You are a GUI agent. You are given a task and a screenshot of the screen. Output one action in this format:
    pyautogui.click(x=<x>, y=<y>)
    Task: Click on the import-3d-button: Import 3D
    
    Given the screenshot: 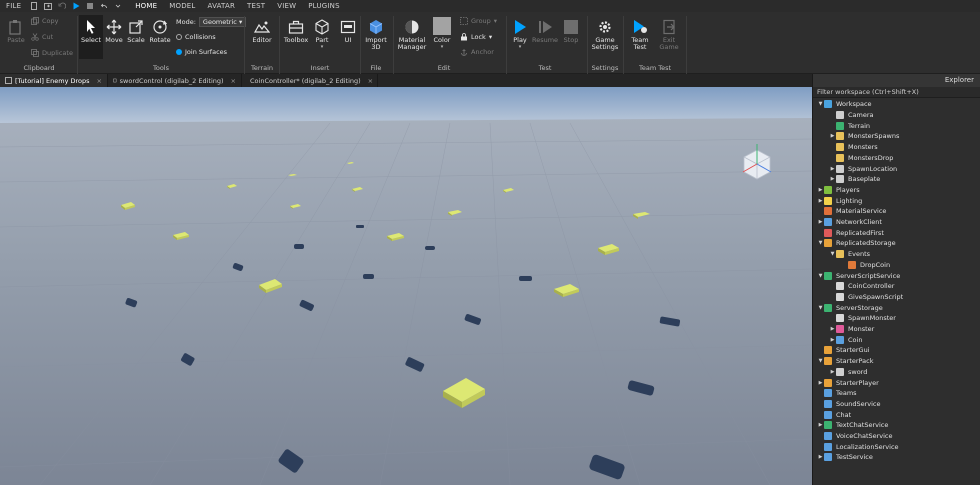 What is the action you would take?
    pyautogui.click(x=376, y=35)
    